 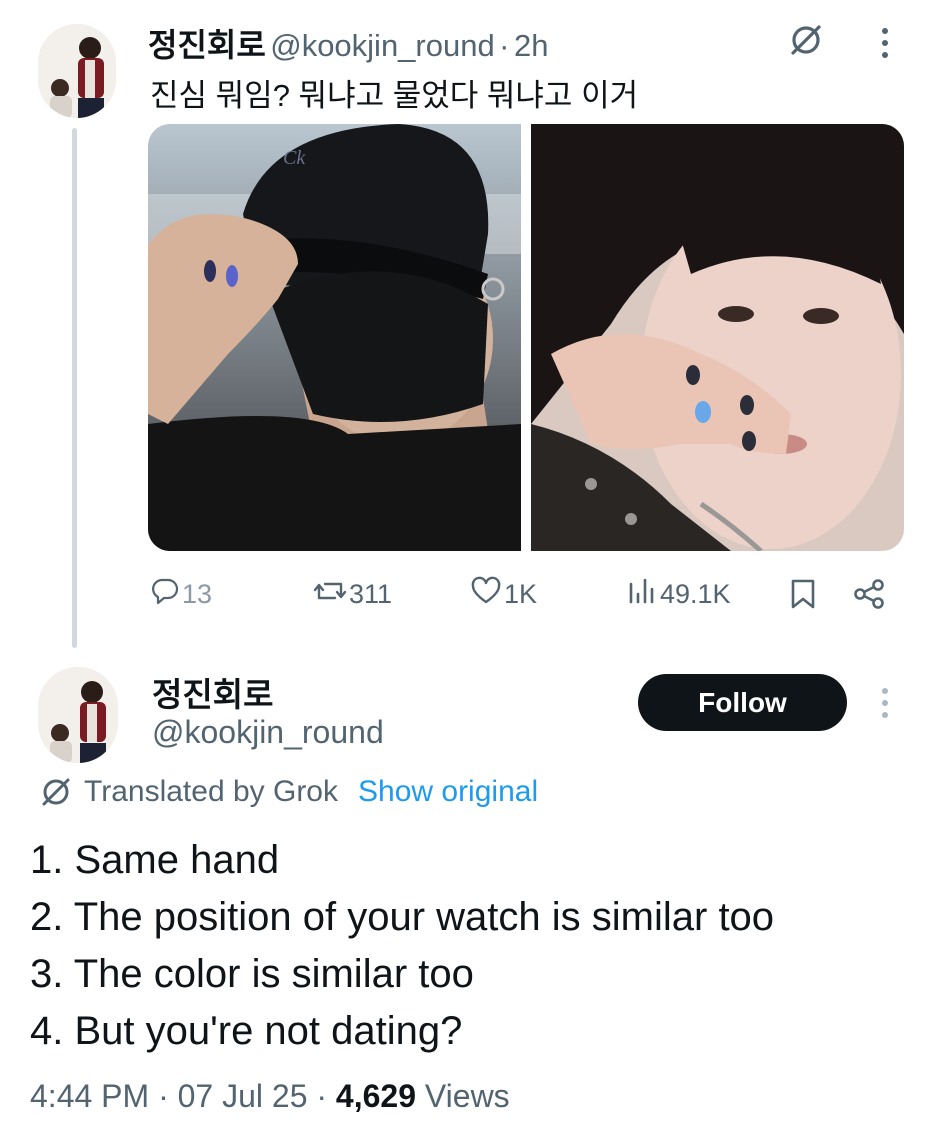 I want to click on repost-button: 311, so click(x=352, y=594).